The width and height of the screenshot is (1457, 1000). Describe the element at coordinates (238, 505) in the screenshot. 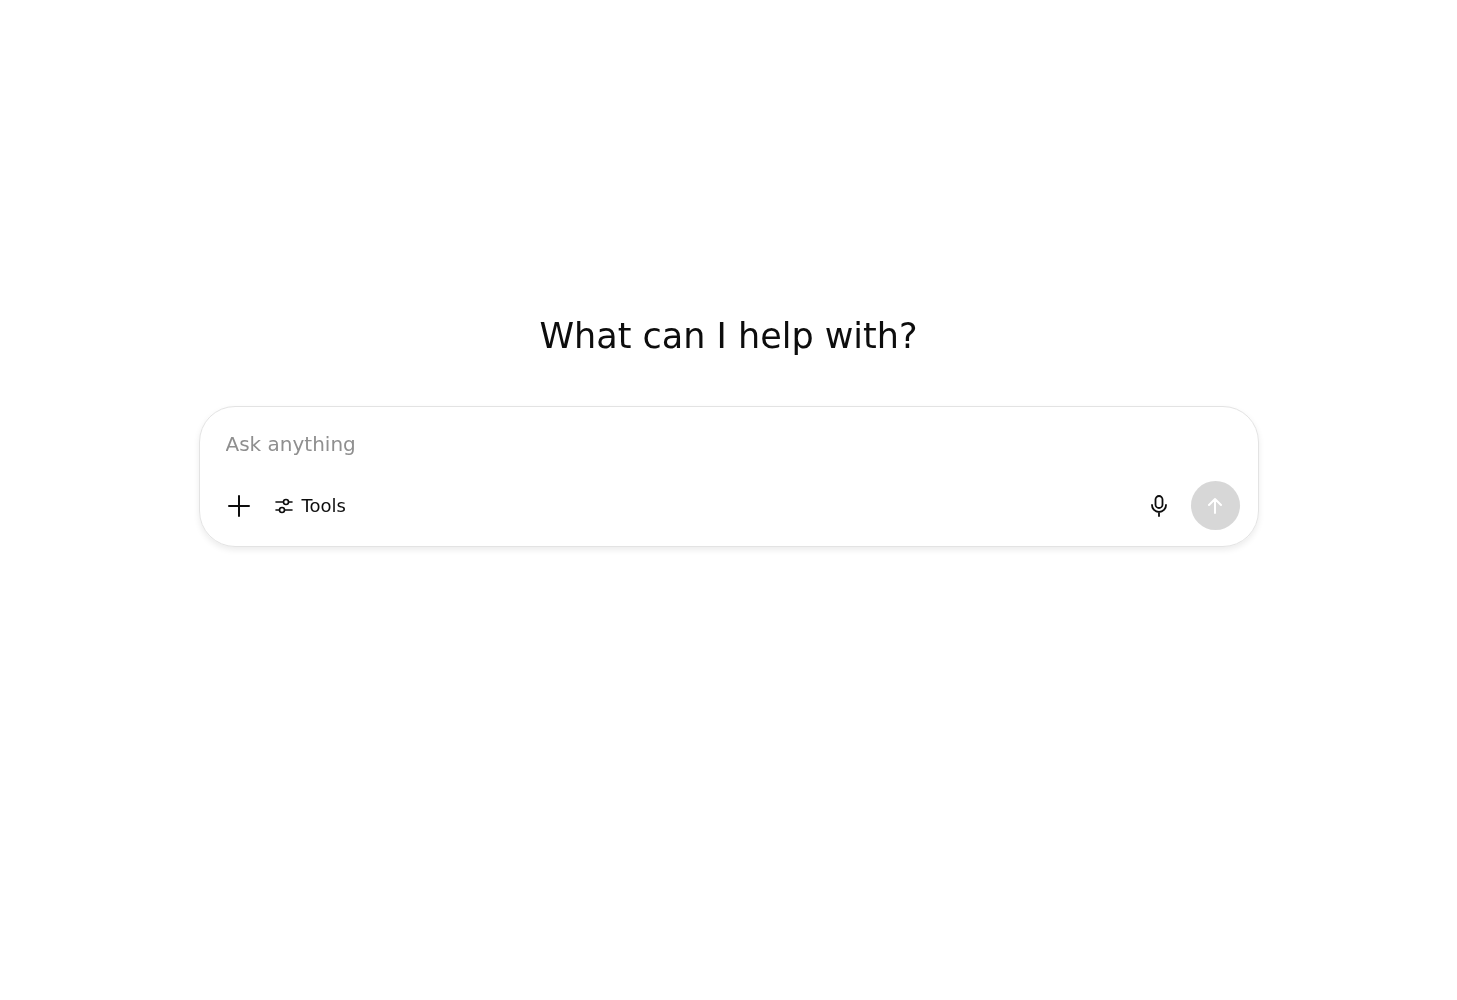

I see `plus-icon` at that location.